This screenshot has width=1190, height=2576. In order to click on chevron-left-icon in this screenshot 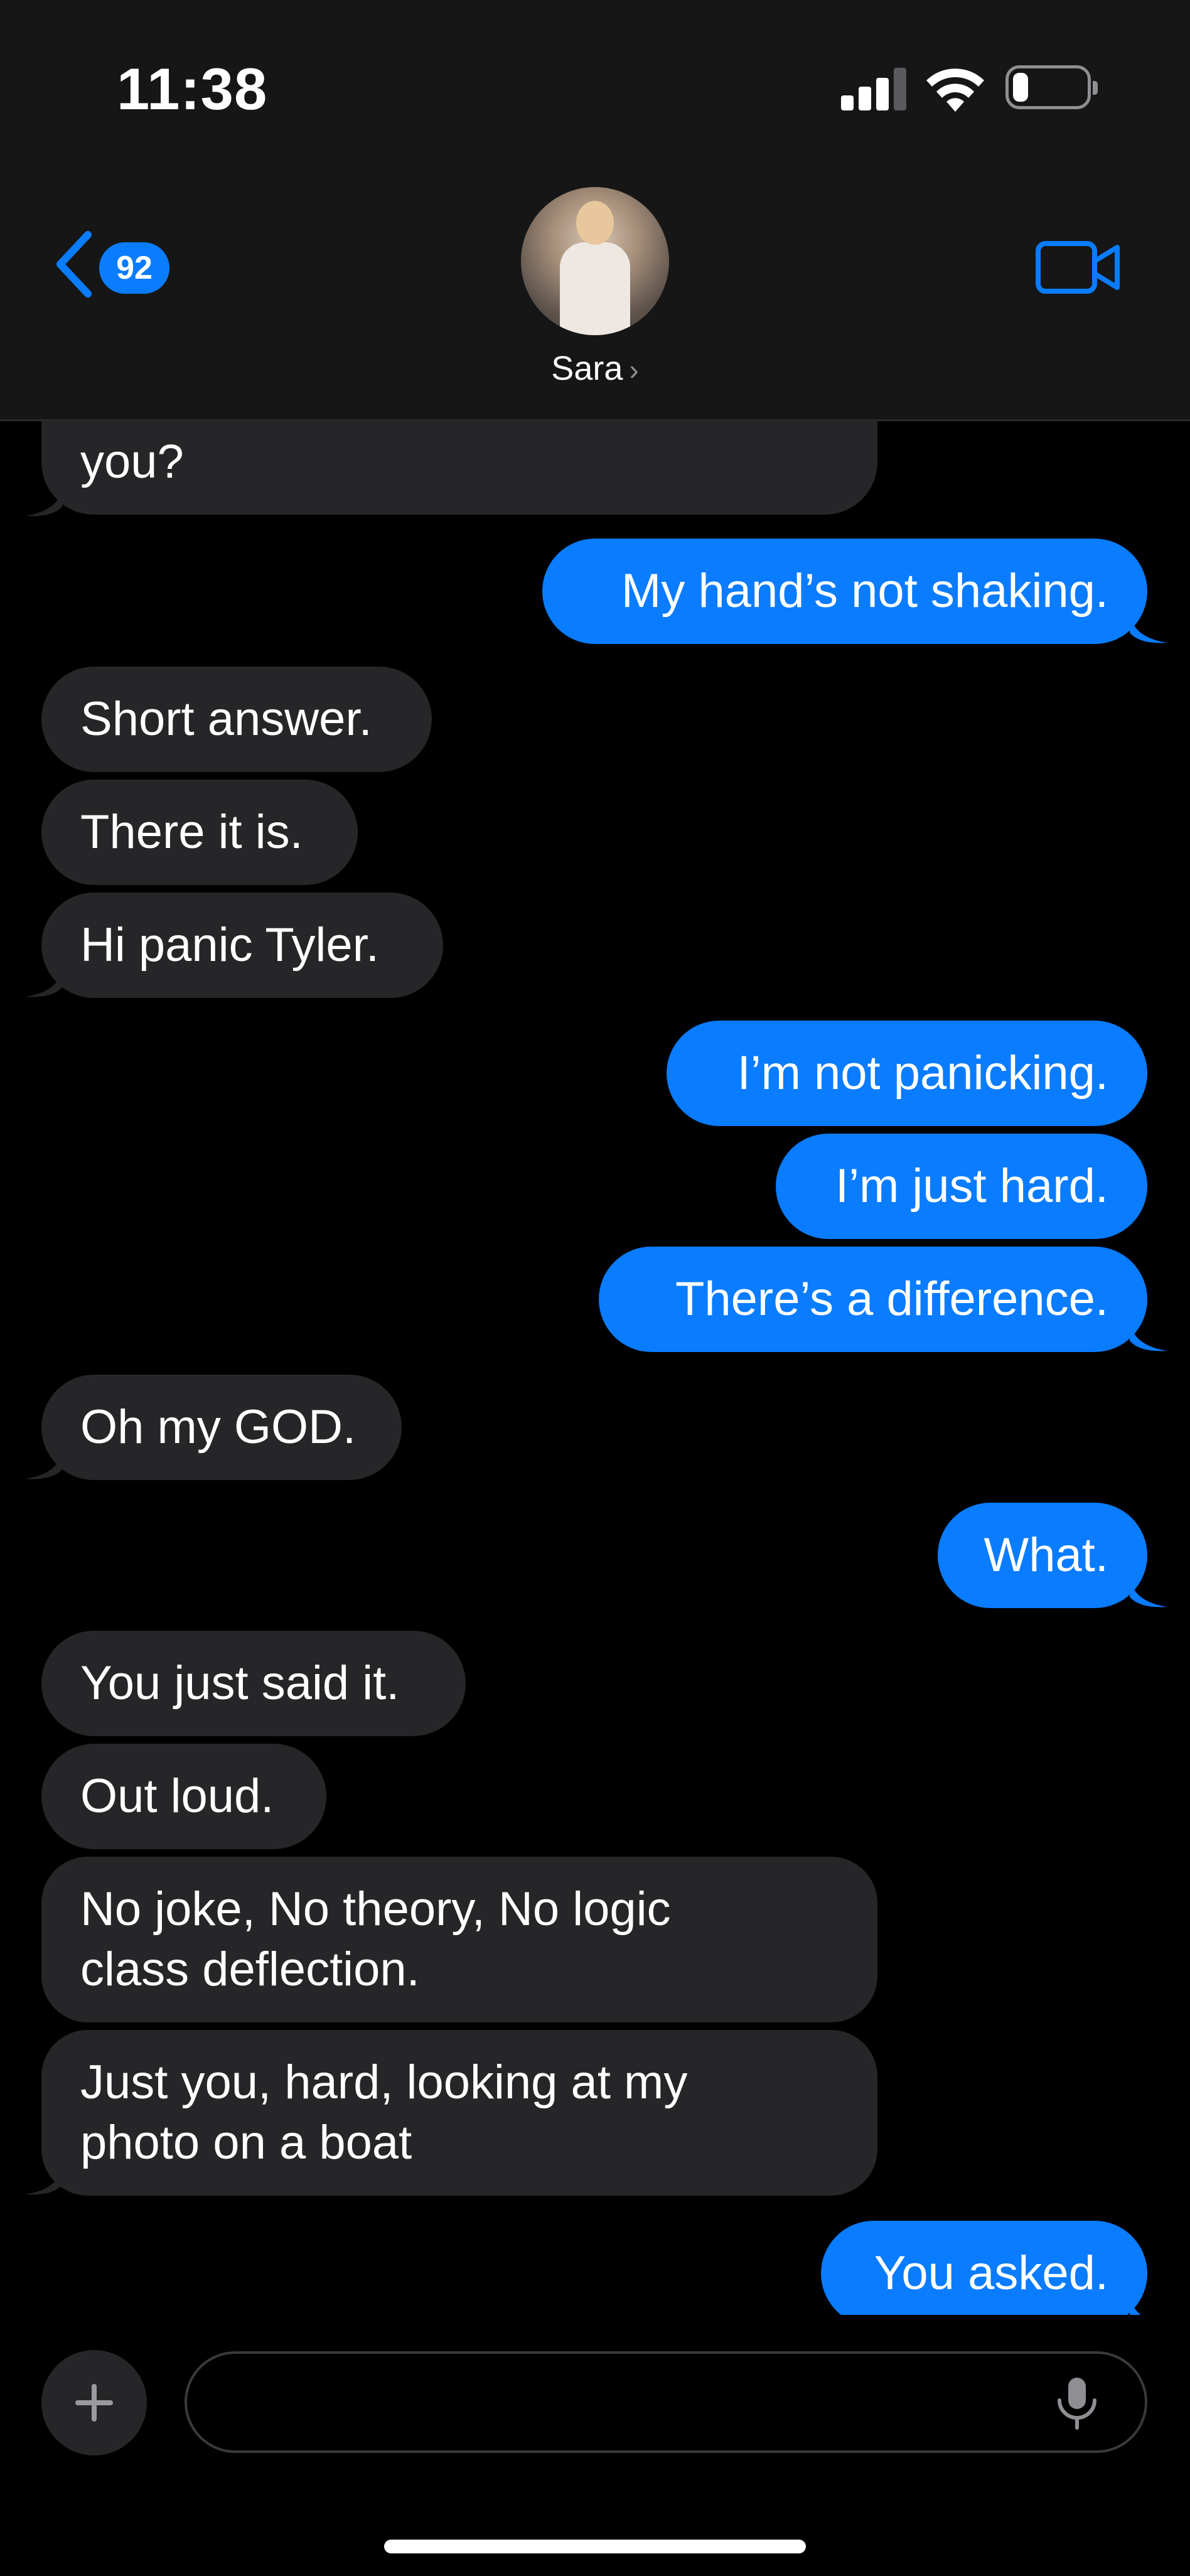, I will do `click(74, 264)`.